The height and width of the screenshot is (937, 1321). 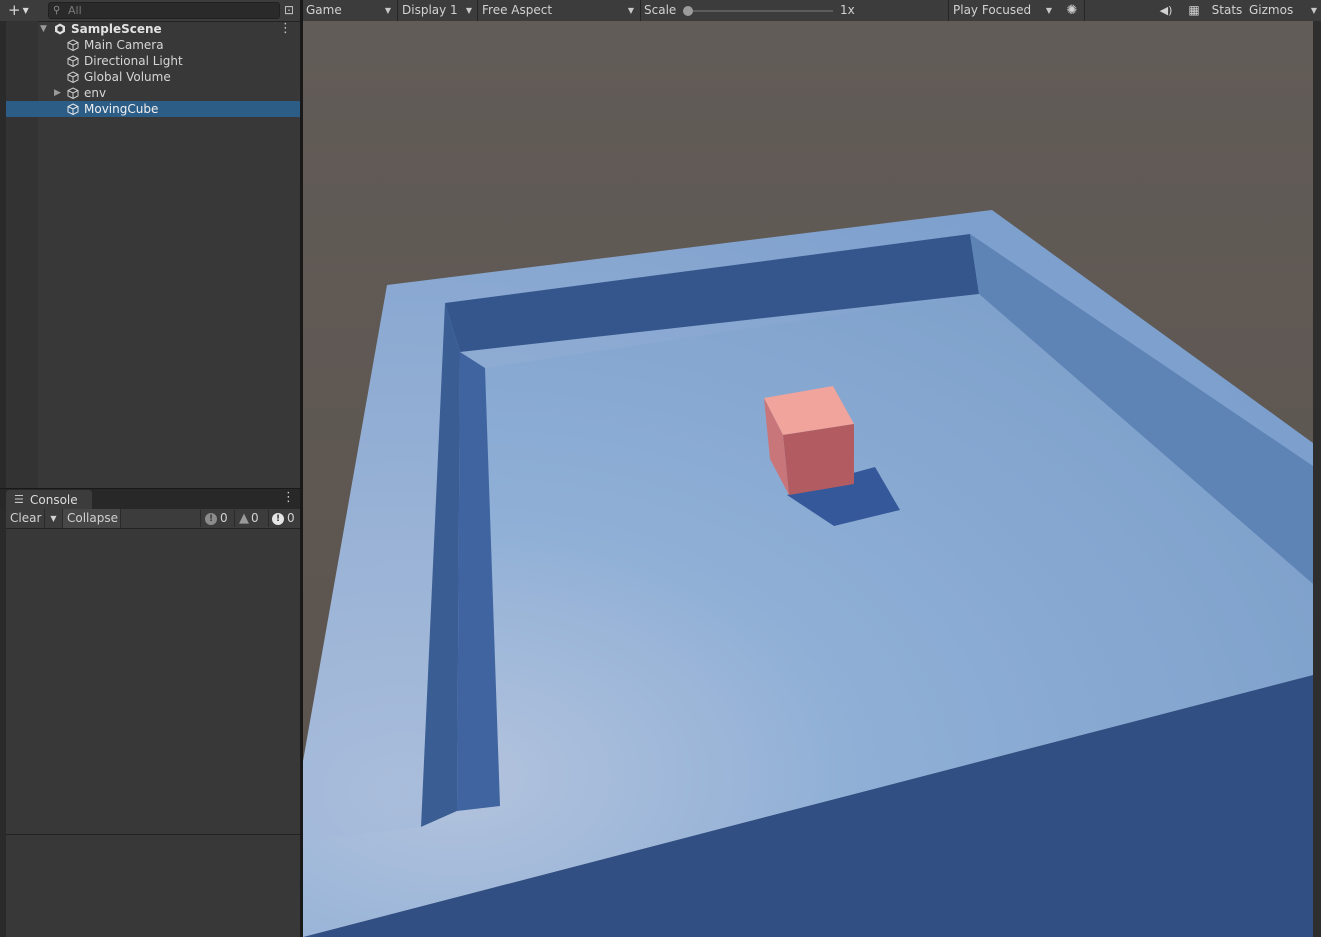 What do you see at coordinates (218, 518) in the screenshot?
I see `info-count-toggle: ! 0` at bounding box center [218, 518].